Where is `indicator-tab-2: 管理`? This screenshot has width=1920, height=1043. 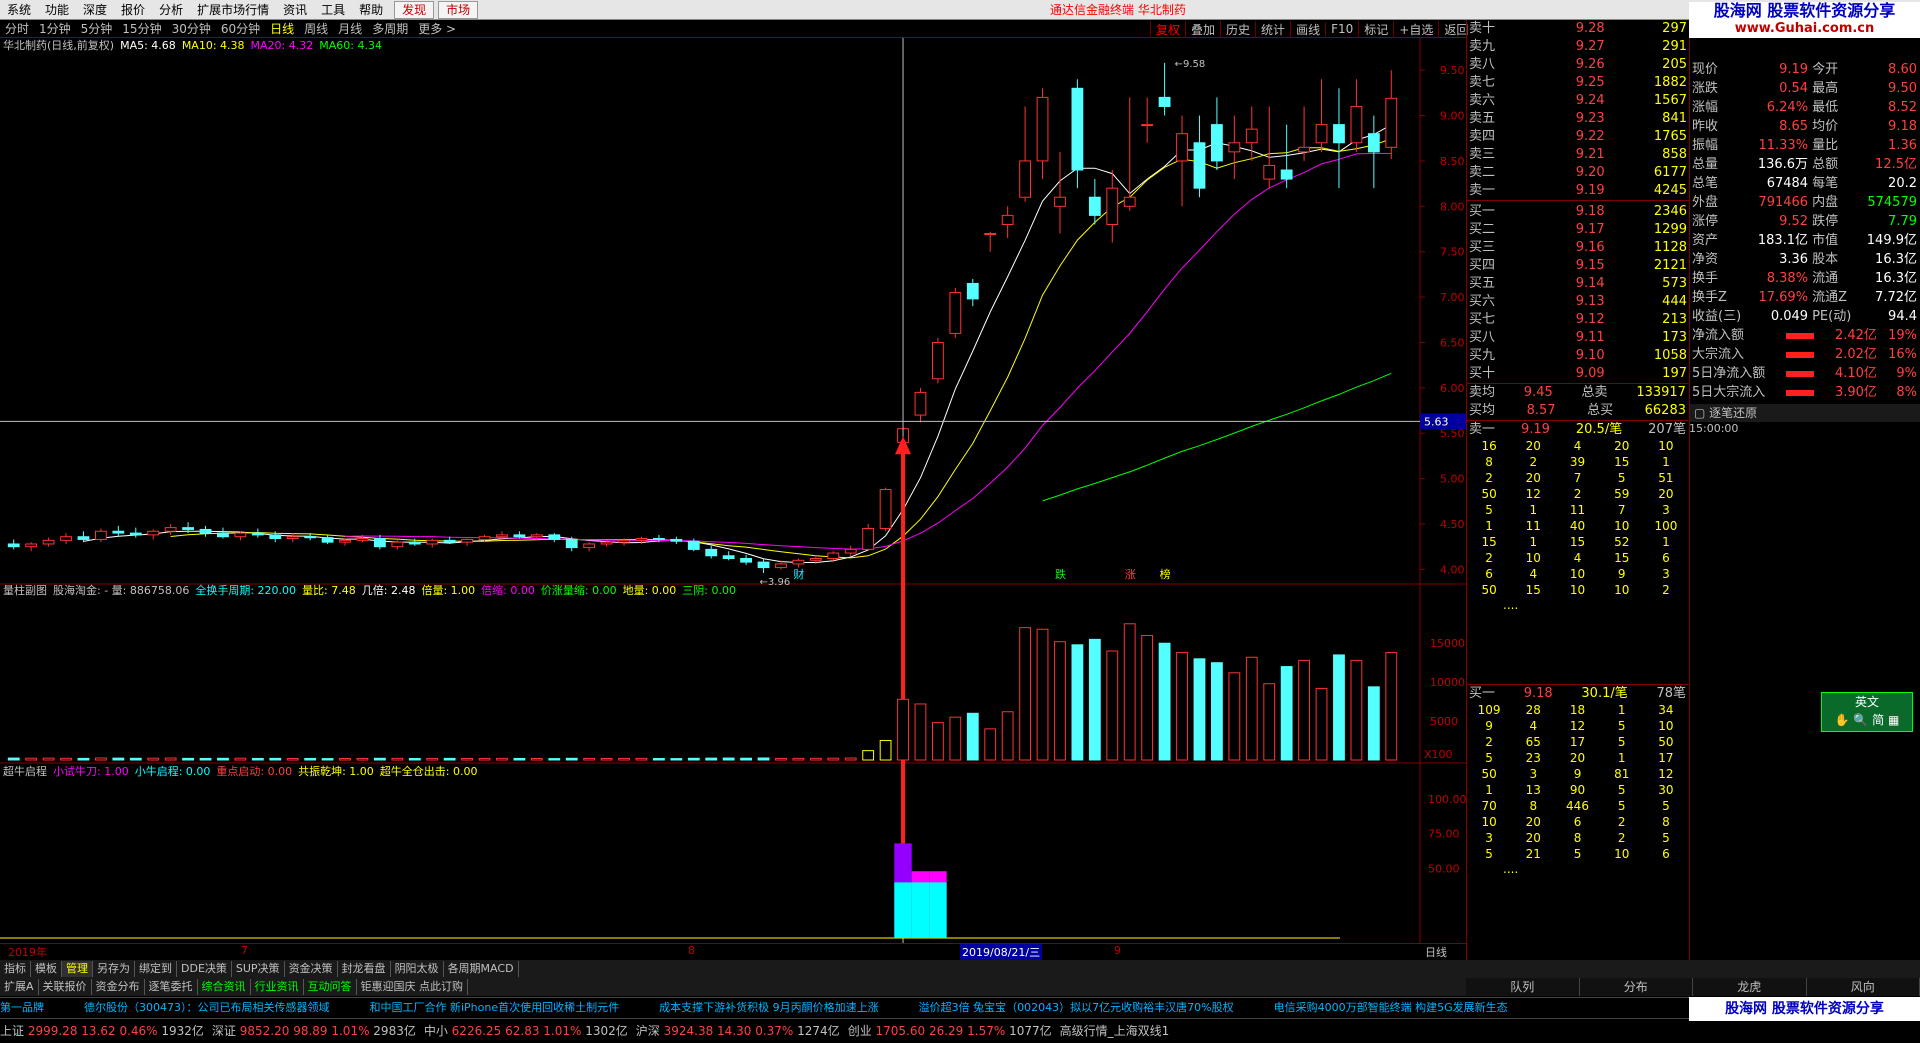 indicator-tab-2: 管理 is located at coordinates (77, 969).